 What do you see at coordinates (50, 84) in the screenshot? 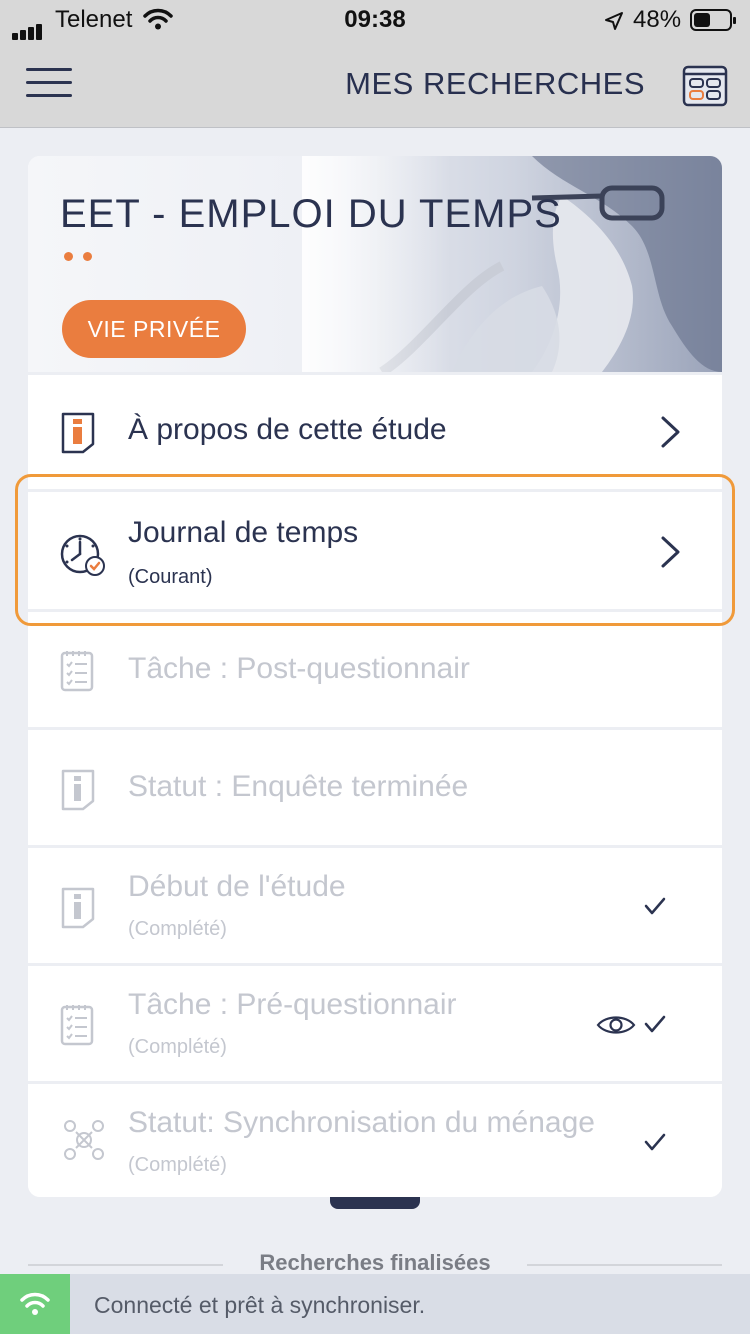
I see `hamburger-icon` at bounding box center [50, 84].